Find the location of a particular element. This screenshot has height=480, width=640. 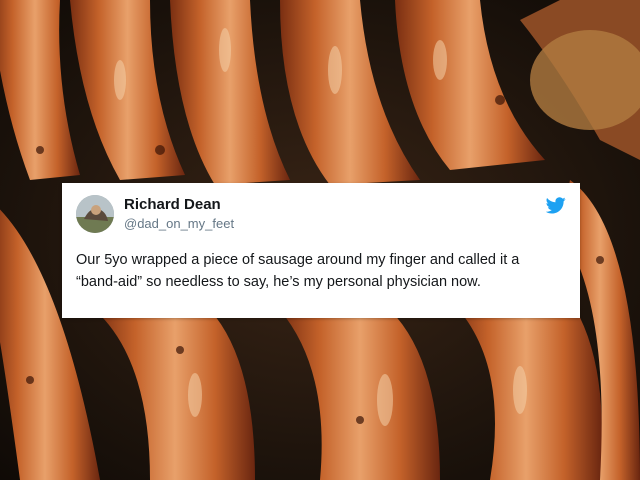

twitter-bird-icon is located at coordinates (556, 205).